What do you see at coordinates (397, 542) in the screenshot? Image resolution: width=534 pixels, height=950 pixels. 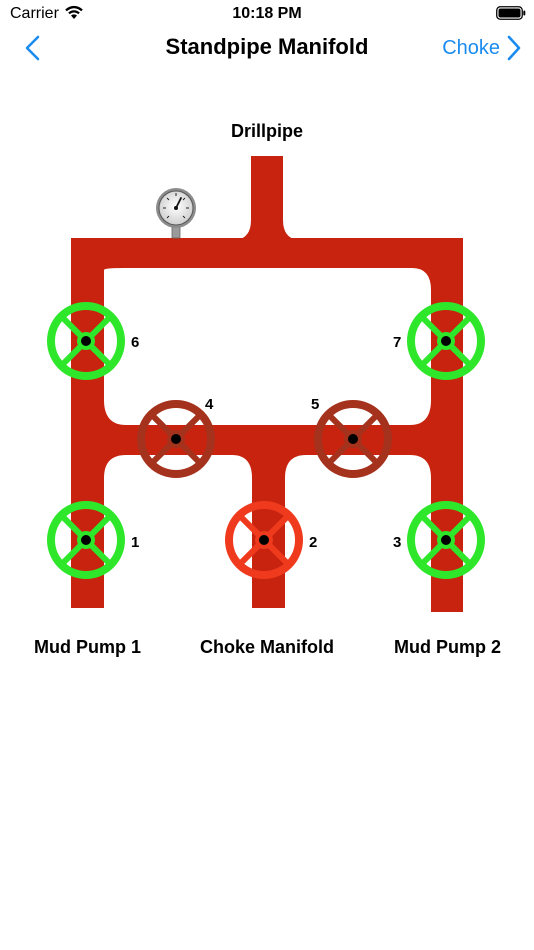 I see `valve-3-number: 3` at bounding box center [397, 542].